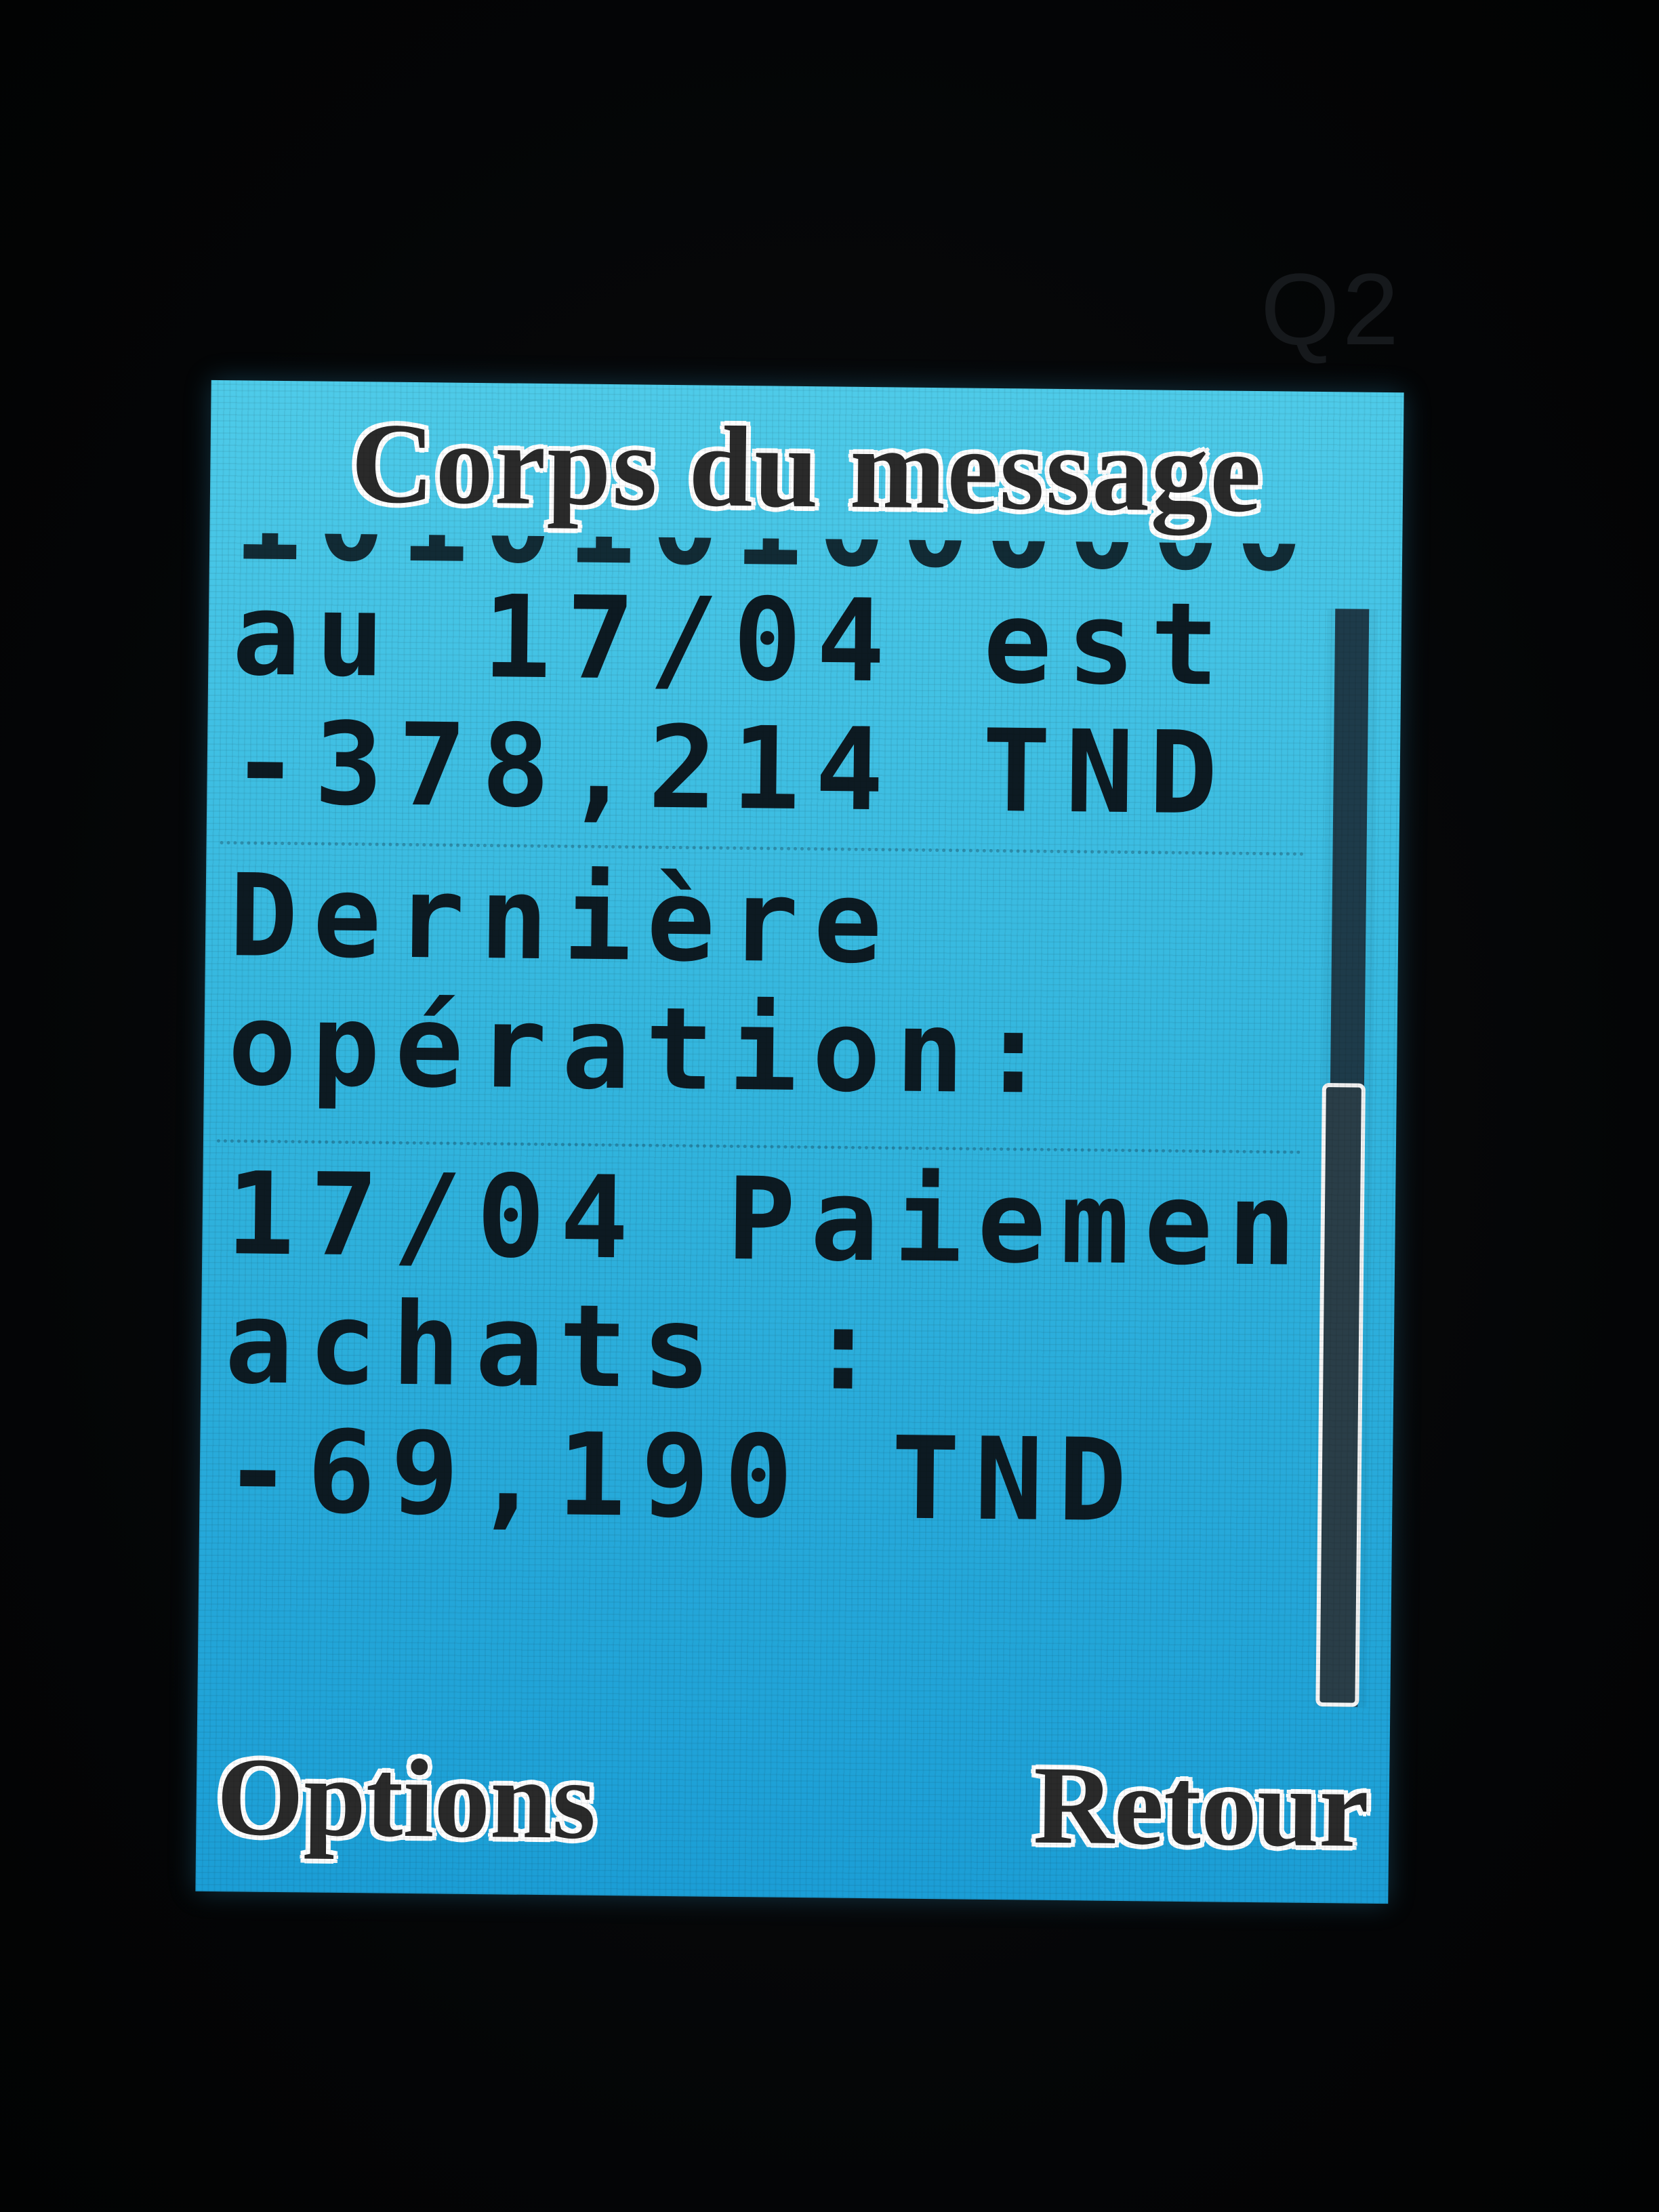 The image size is (1659, 2212). Describe the element at coordinates (1201, 1807) in the screenshot. I see `back-softkey: Retour` at that location.